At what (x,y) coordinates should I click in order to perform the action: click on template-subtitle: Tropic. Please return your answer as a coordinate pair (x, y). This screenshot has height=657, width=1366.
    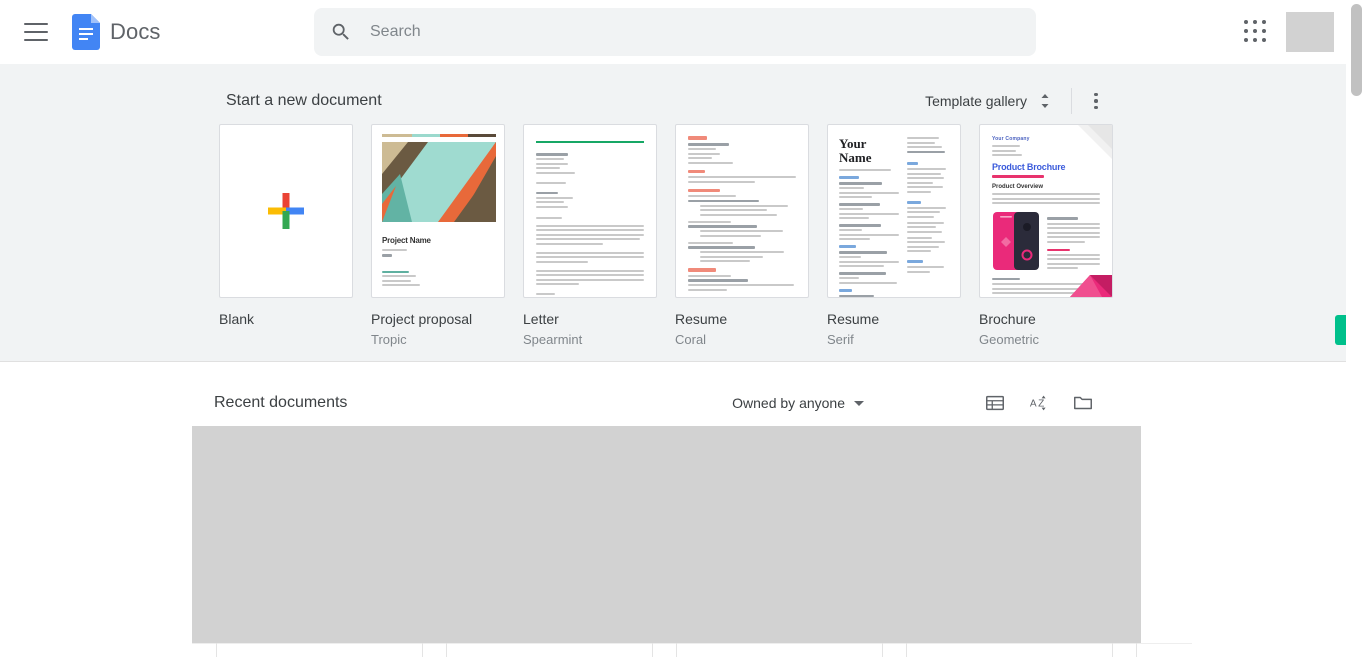
    Looking at the image, I should click on (389, 339).